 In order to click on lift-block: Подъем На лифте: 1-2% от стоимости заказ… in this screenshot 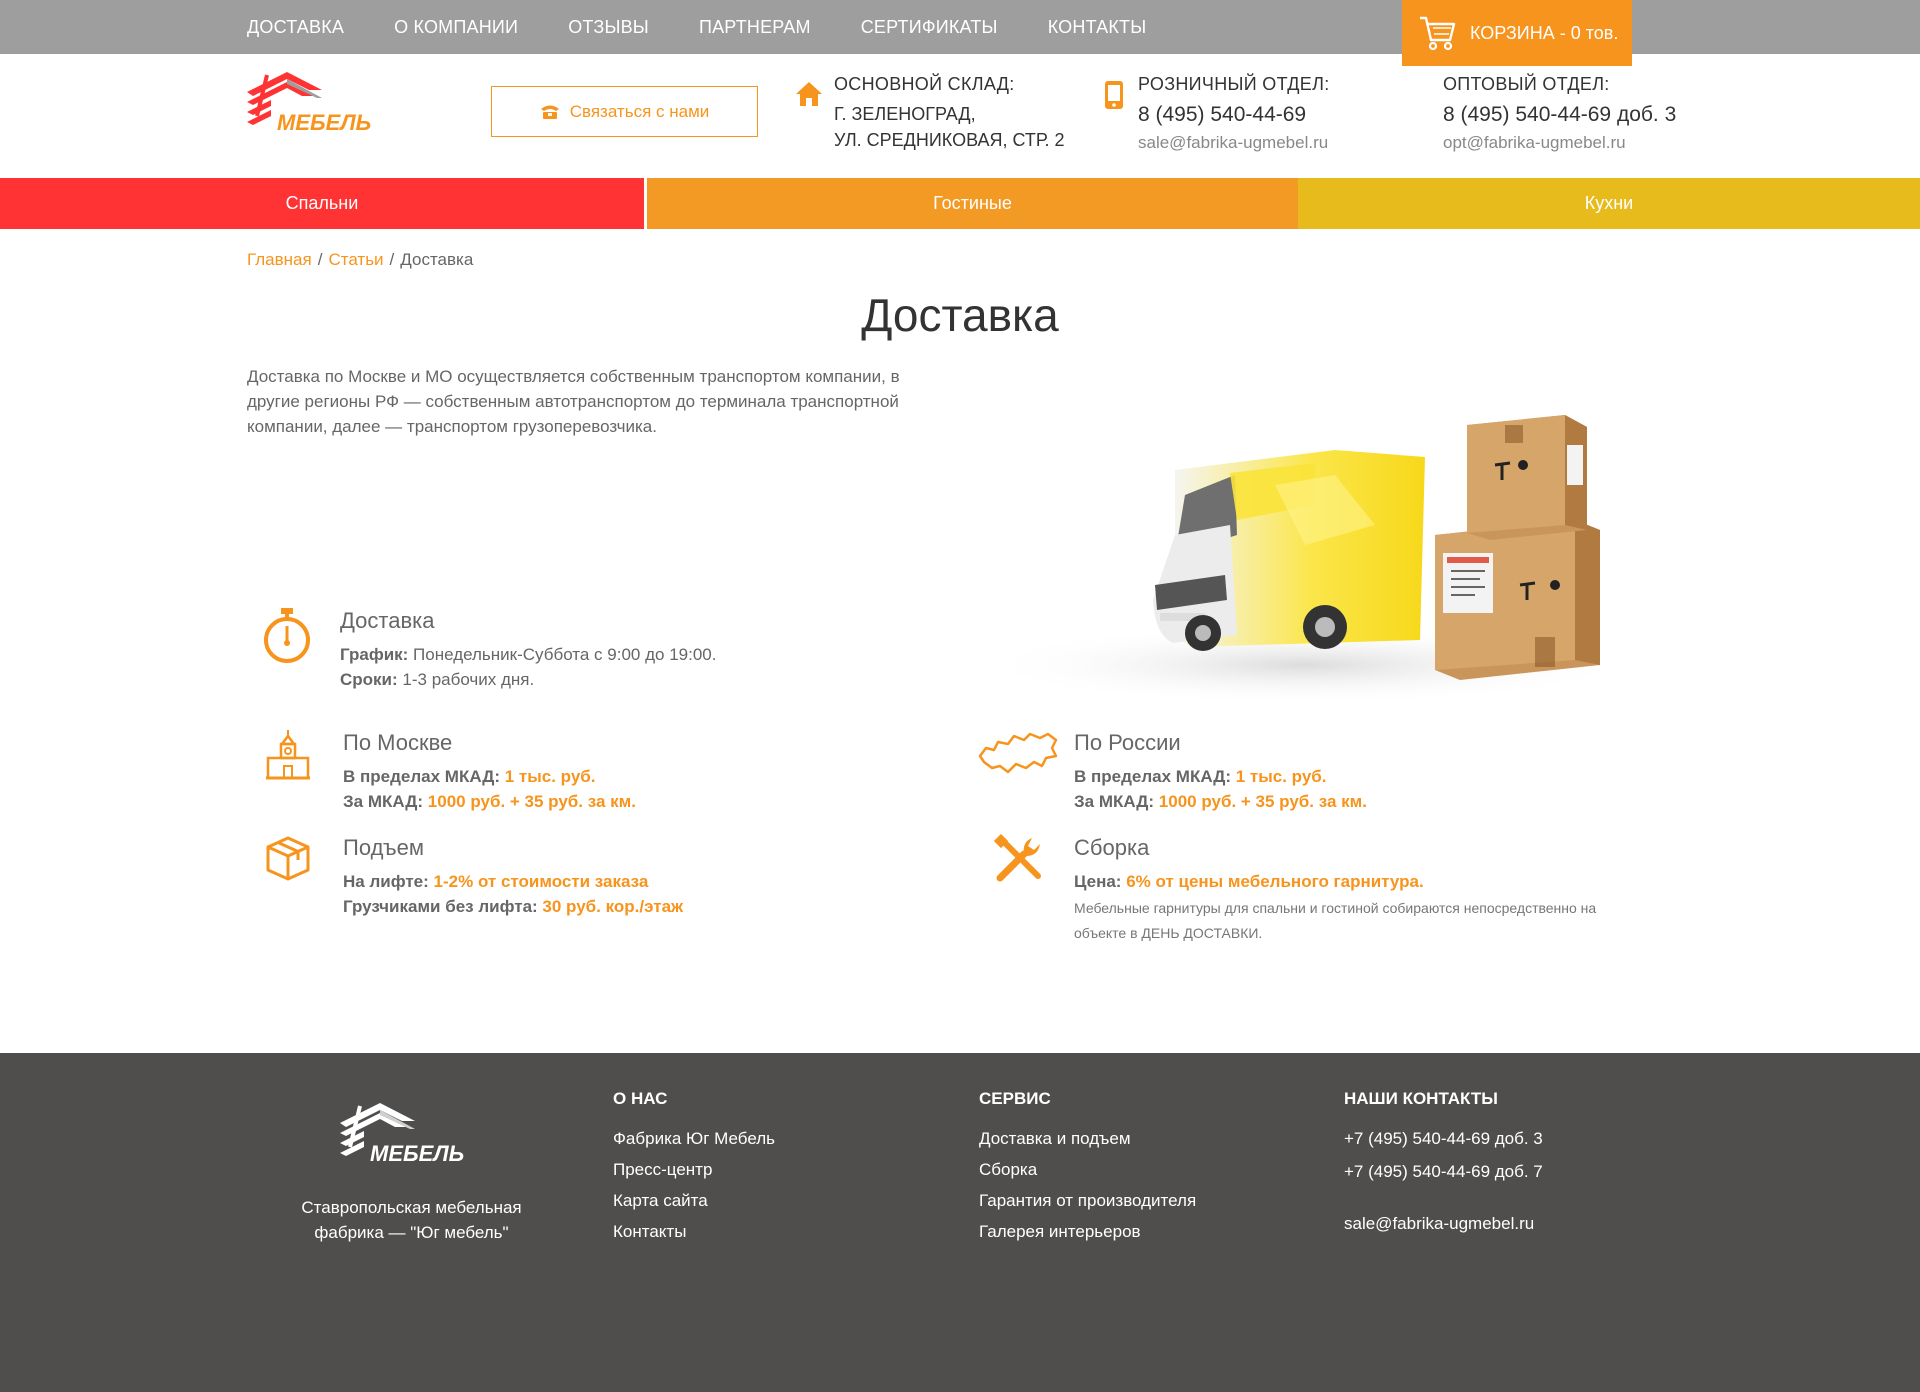, I will do `click(513, 877)`.